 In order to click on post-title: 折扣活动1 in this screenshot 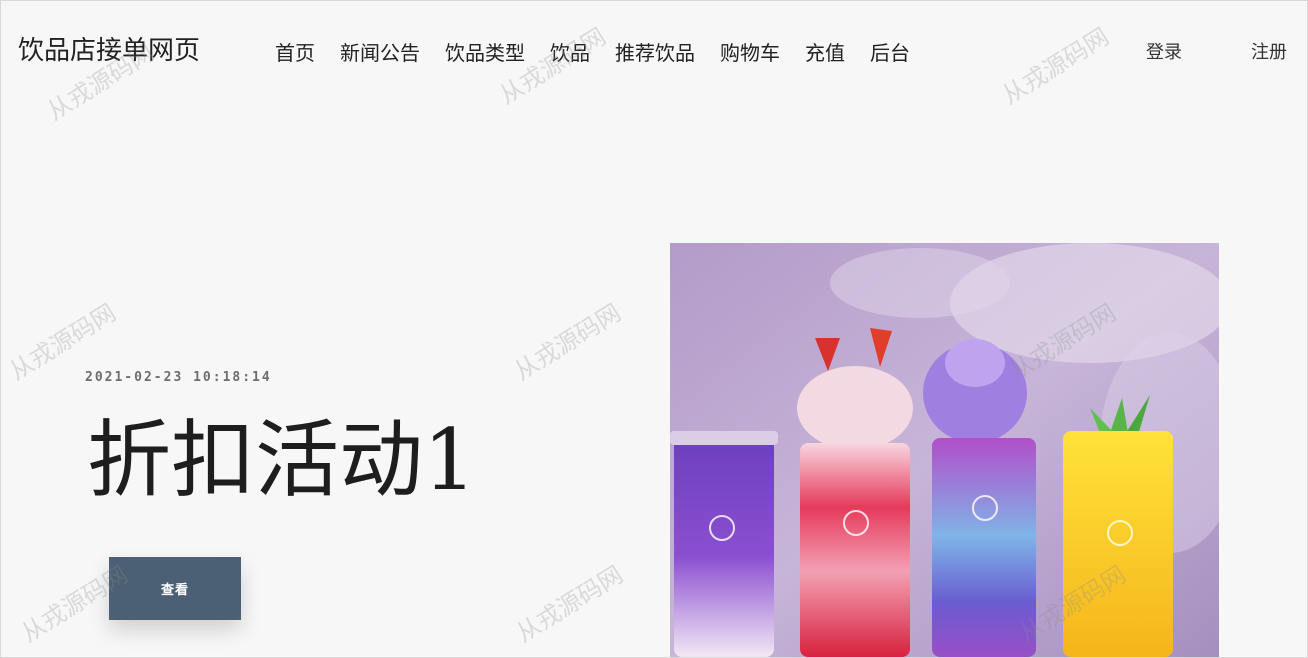, I will do `click(282, 460)`.